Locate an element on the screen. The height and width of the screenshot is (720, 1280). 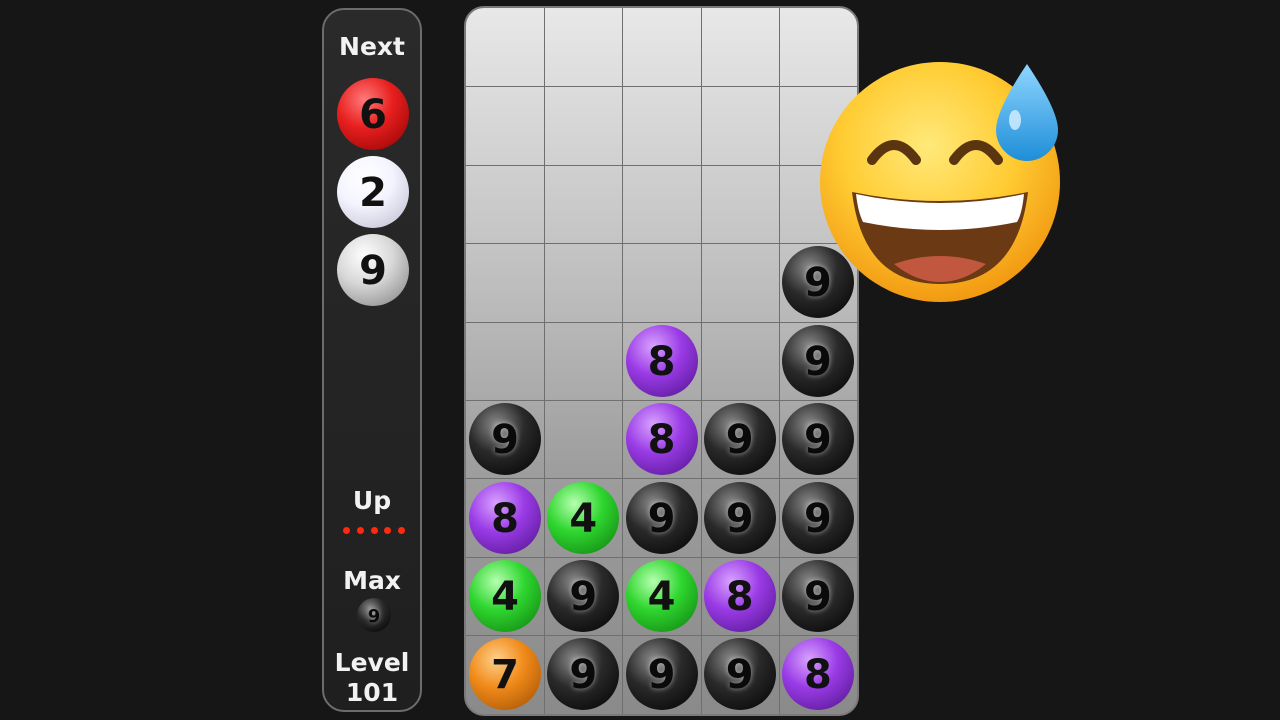
next-label: Next is located at coordinates (372, 46).